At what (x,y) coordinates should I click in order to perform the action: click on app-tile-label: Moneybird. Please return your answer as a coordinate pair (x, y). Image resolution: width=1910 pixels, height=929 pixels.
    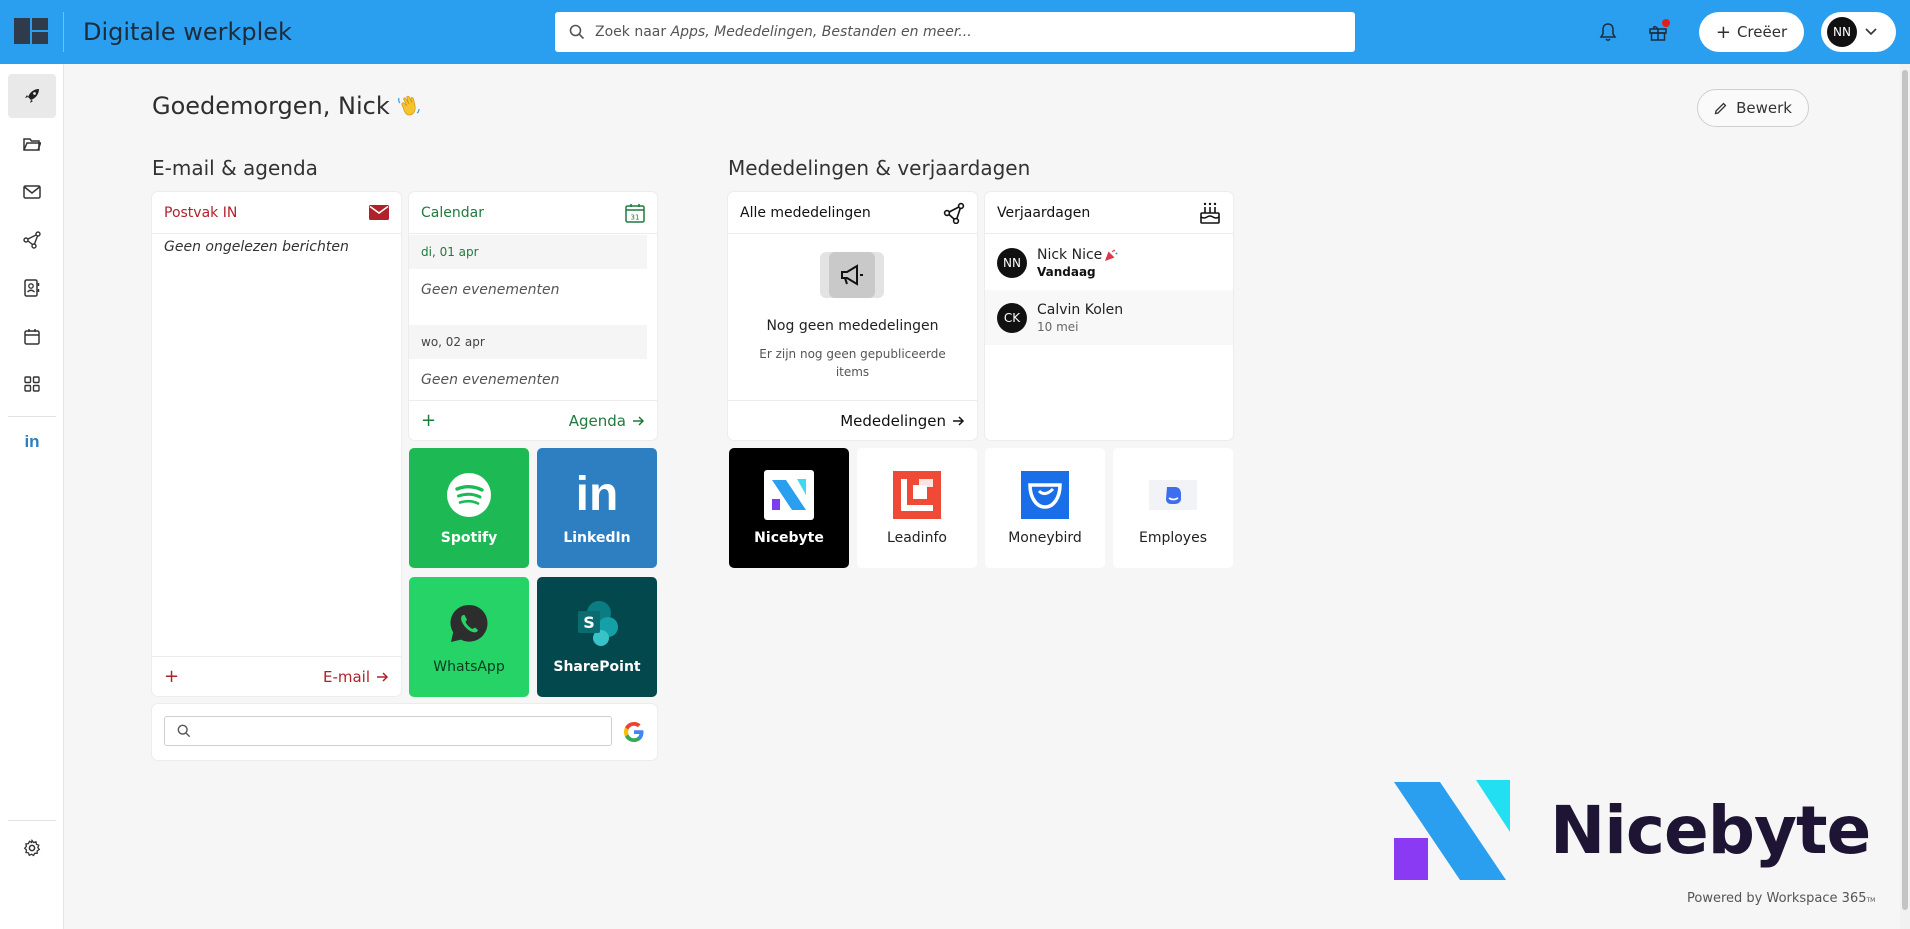
    Looking at the image, I should click on (1045, 538).